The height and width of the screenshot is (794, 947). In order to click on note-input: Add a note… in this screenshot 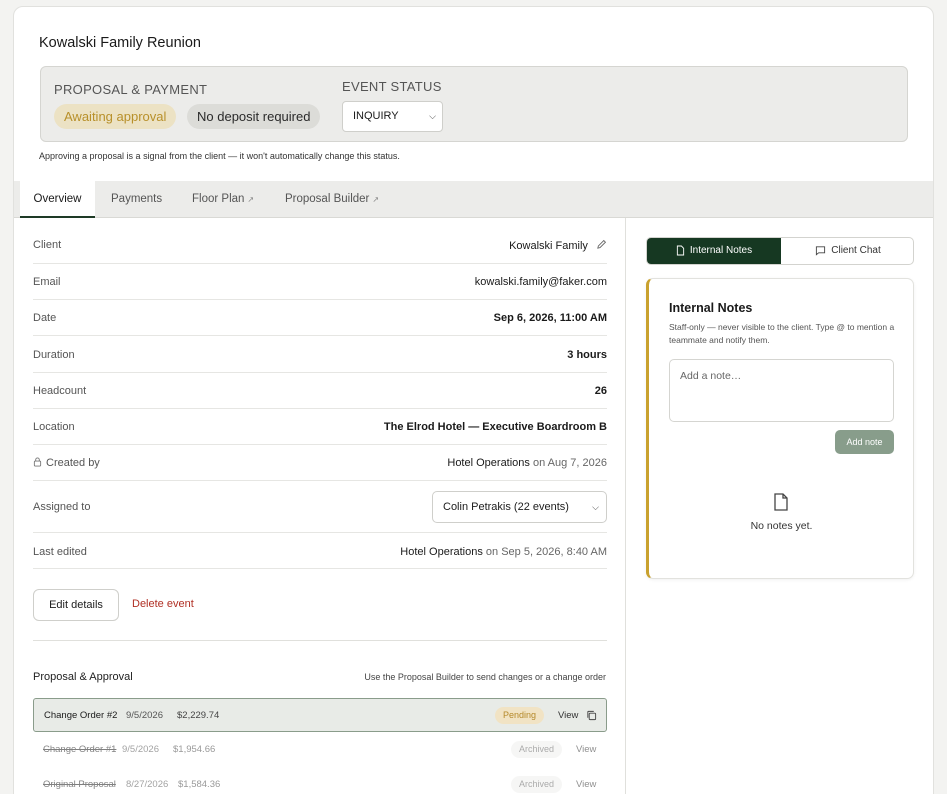, I will do `click(781, 390)`.